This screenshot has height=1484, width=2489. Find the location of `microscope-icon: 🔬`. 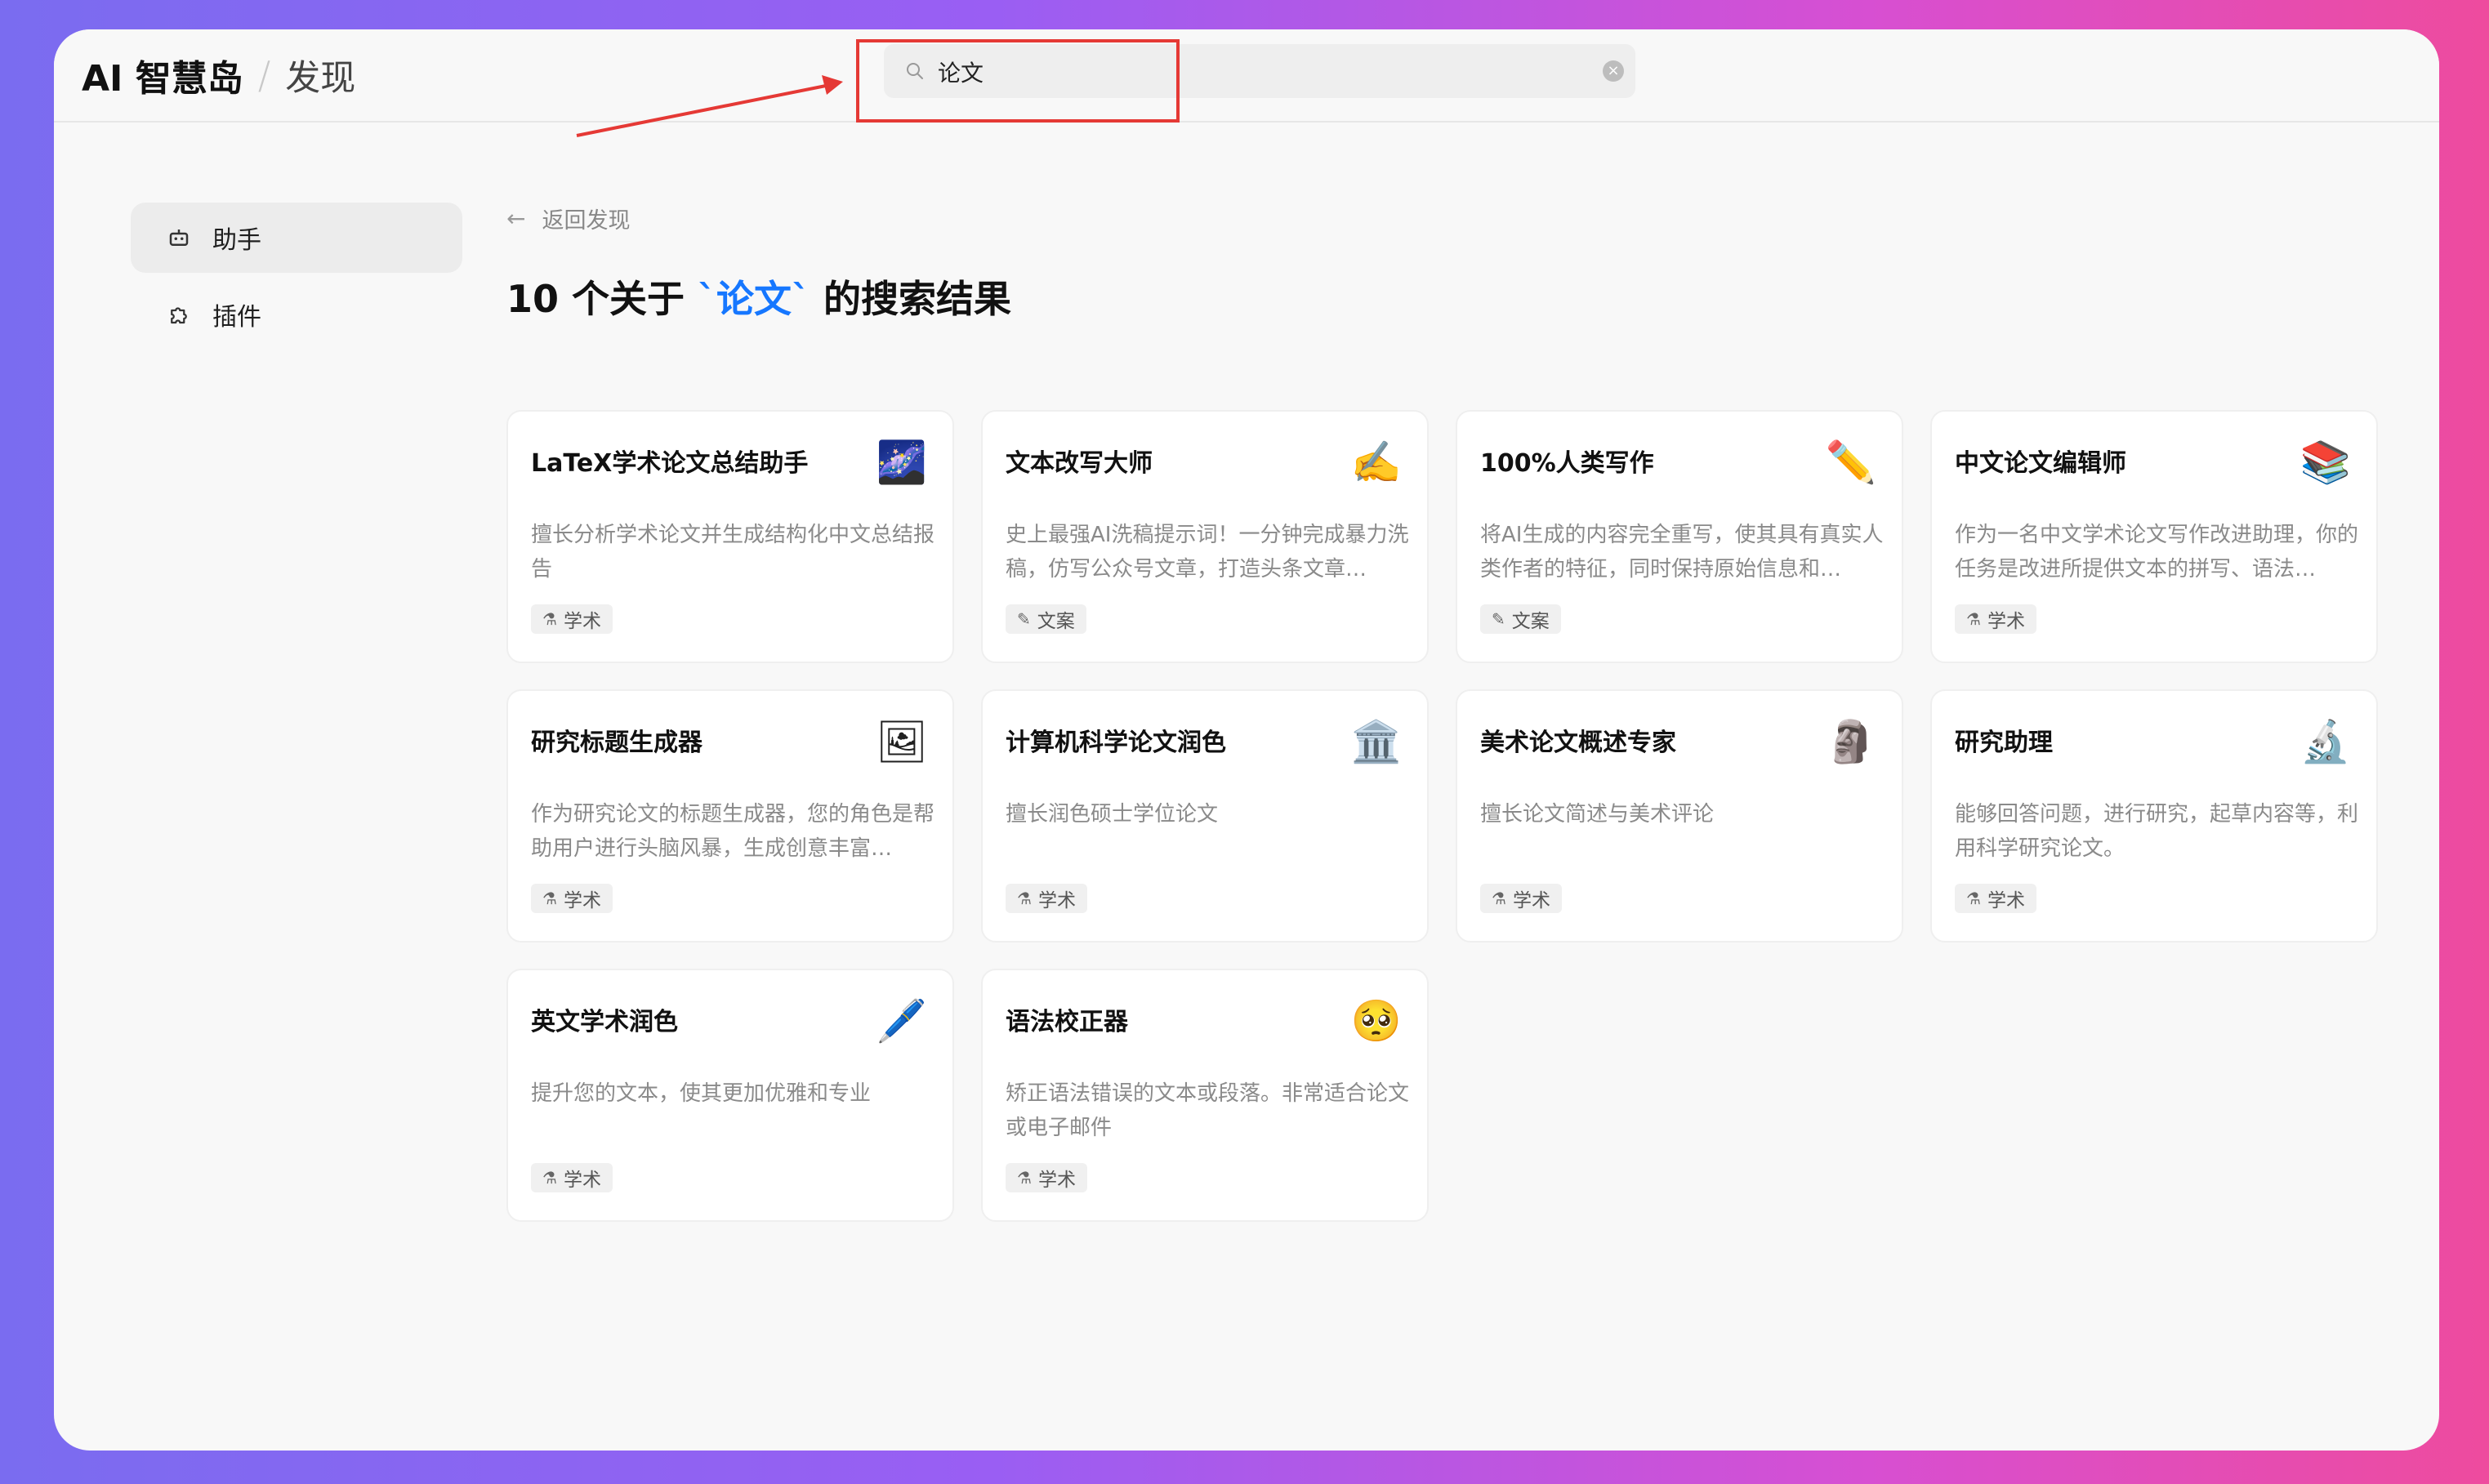

microscope-icon: 🔬 is located at coordinates (2325, 741).